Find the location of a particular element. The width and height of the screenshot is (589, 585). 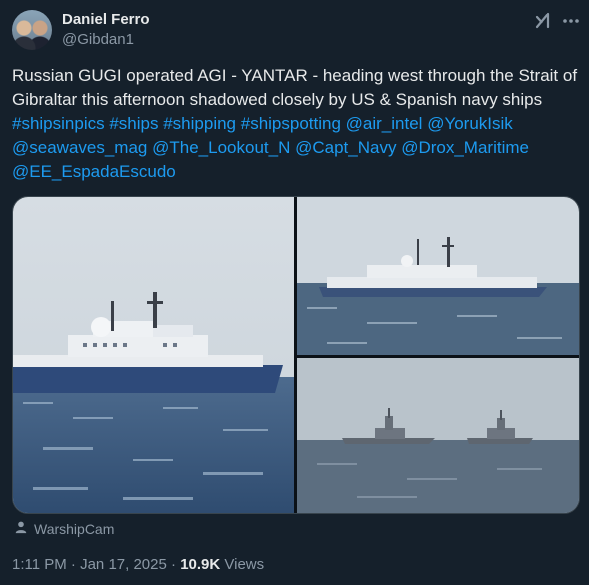

media-image-navy-ships is located at coordinates (438, 435).